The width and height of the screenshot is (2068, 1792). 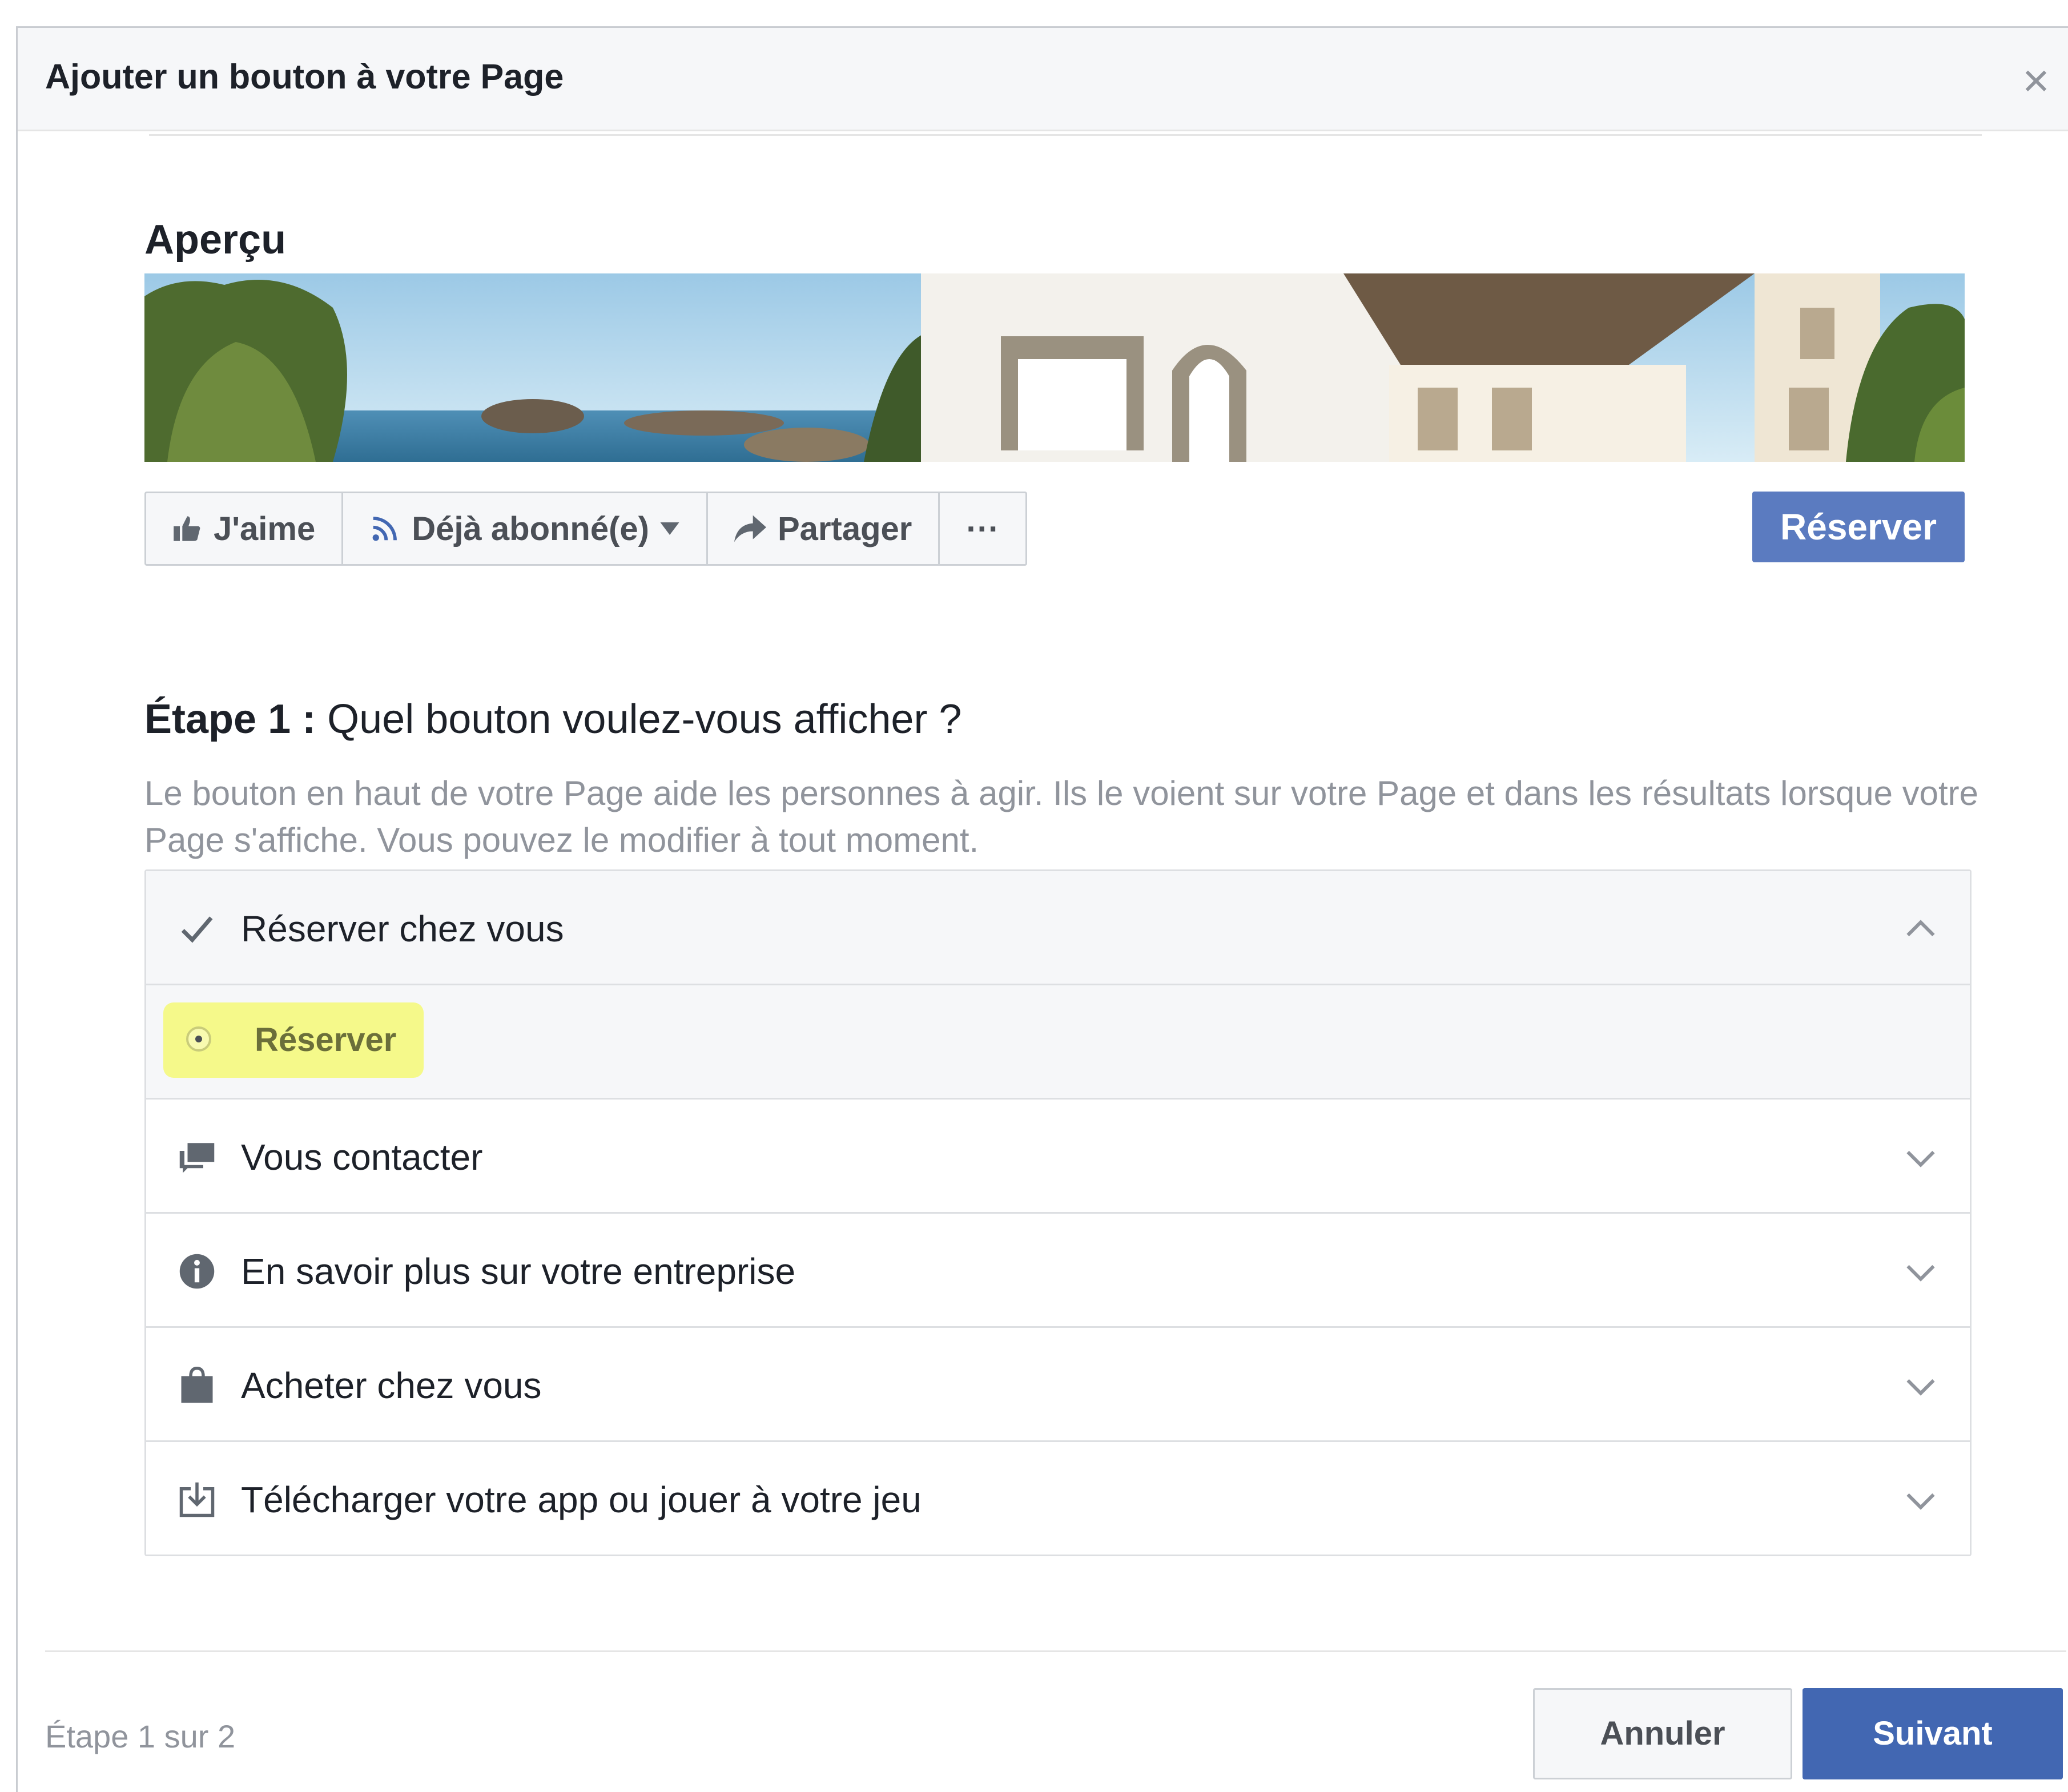 I want to click on chat-icon, so click(x=197, y=1158).